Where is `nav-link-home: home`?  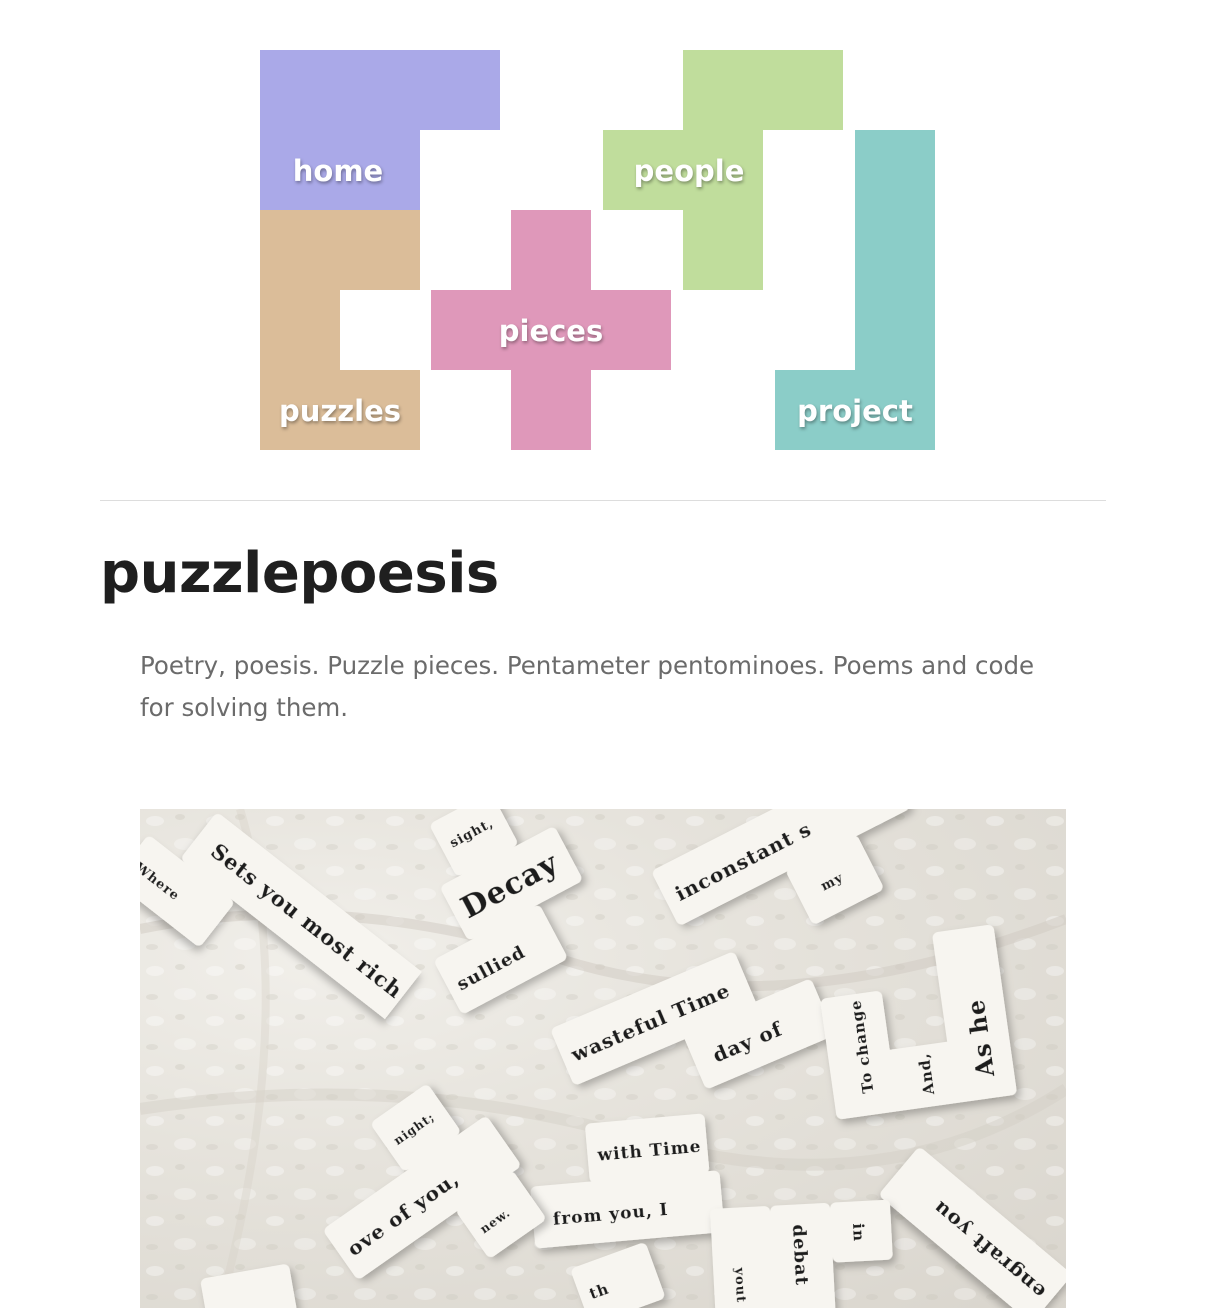 nav-link-home: home is located at coordinates (338, 171).